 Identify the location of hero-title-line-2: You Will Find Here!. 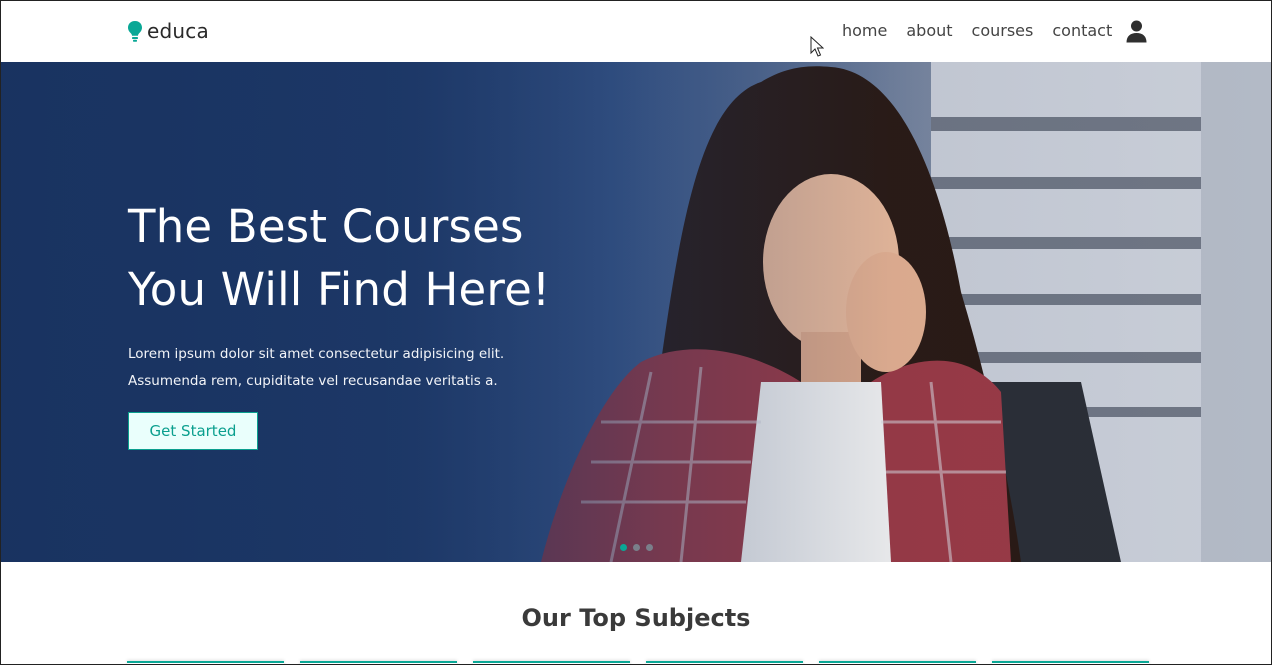
(339, 289).